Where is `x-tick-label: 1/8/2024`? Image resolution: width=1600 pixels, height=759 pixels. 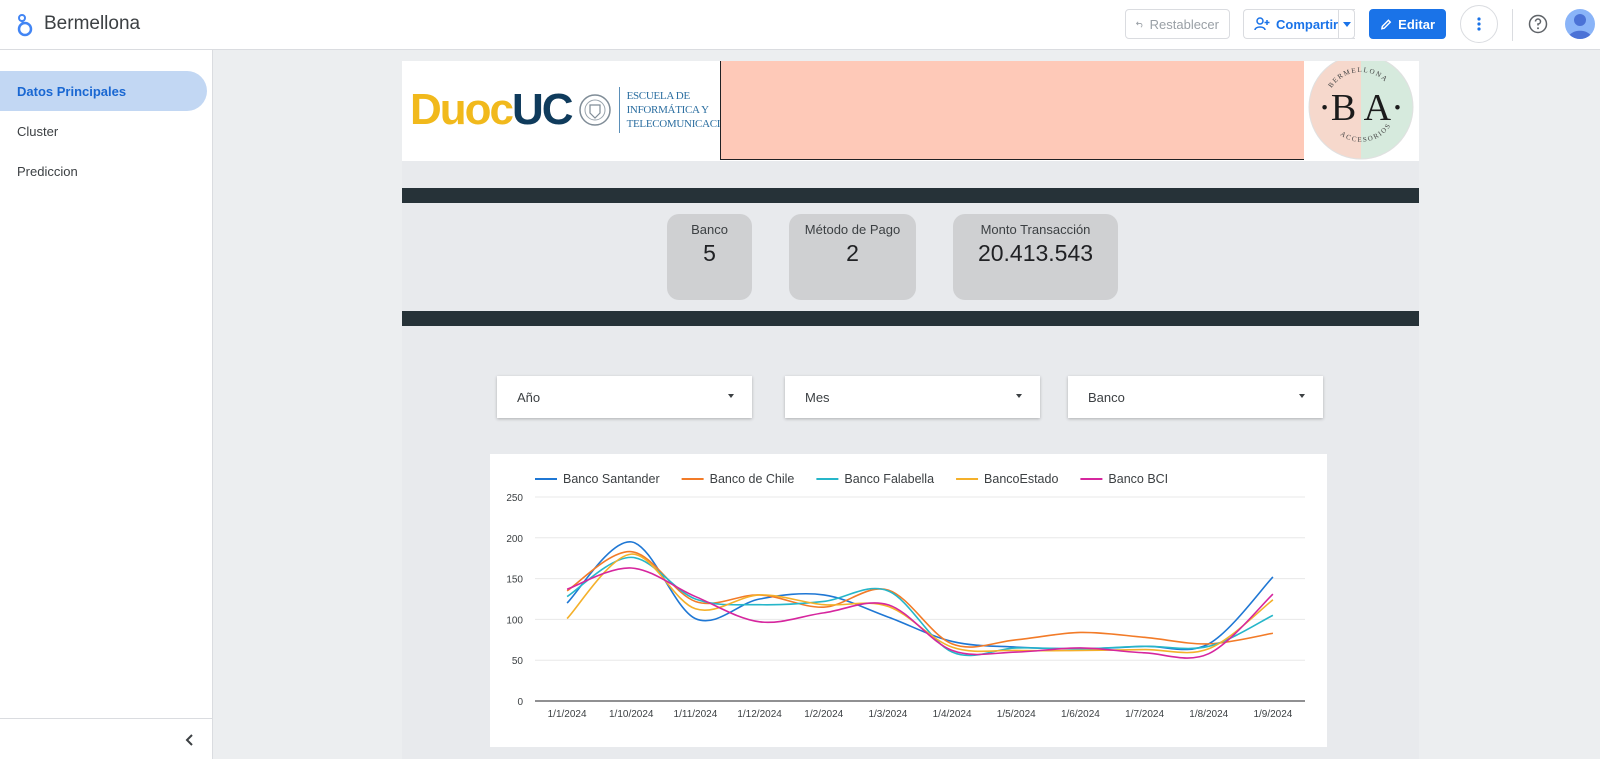
x-tick-label: 1/8/2024 is located at coordinates (1208, 714).